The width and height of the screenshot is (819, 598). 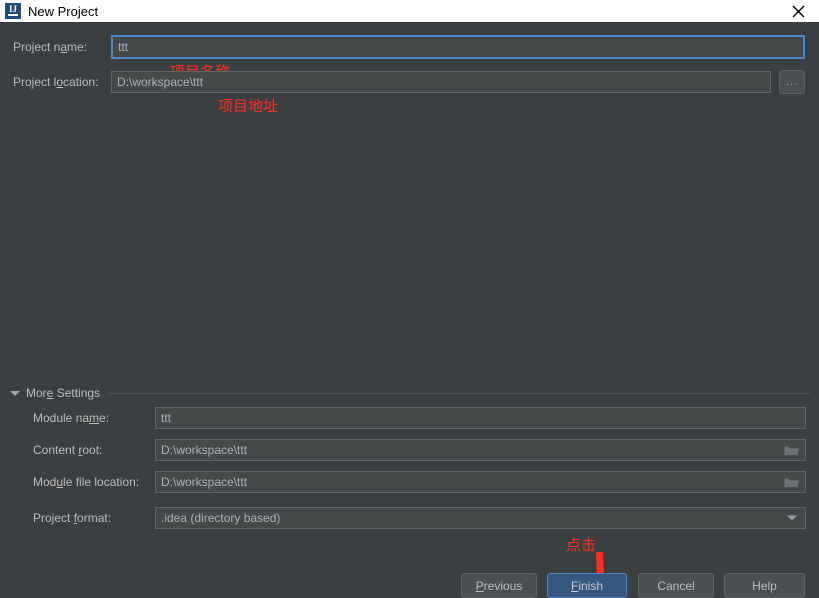 I want to click on intellij-idea-icon: IJ, so click(x=13, y=11).